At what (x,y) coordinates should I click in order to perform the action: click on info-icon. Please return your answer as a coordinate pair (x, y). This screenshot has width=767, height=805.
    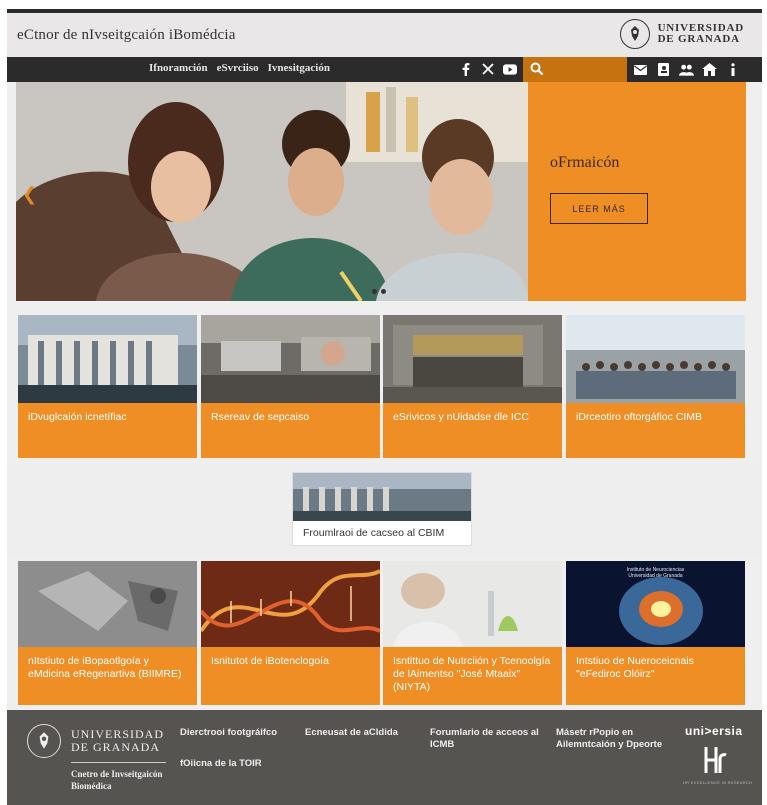
    Looking at the image, I should click on (732, 69).